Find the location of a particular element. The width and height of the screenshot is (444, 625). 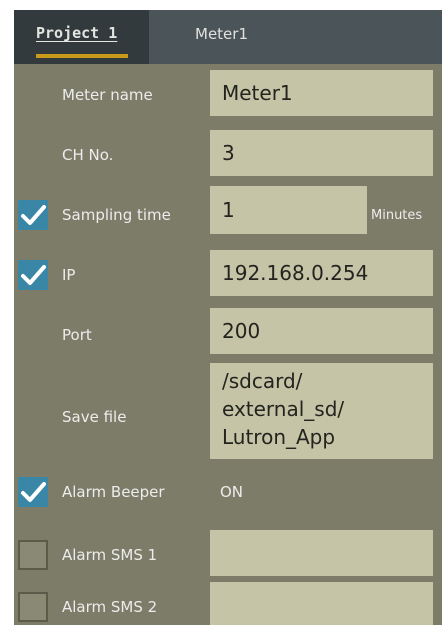

meter-name-row: Meter name Meter1 is located at coordinates (228, 93).